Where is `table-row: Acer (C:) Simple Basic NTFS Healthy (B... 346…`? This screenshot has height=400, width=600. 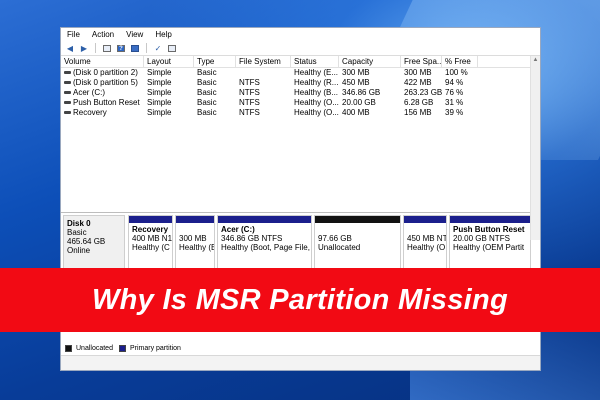
table-row: Acer (C:) Simple Basic NTFS Healthy (B... 346… is located at coordinates (296, 93).